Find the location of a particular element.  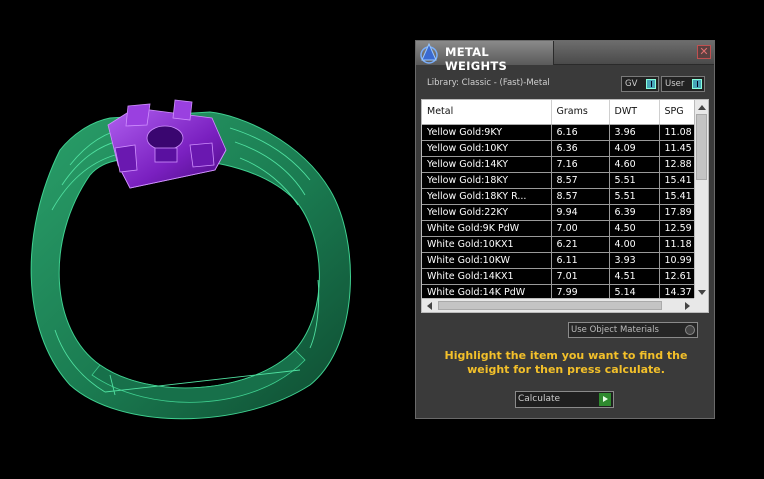

cell-spg: 17.89 is located at coordinates (677, 212).